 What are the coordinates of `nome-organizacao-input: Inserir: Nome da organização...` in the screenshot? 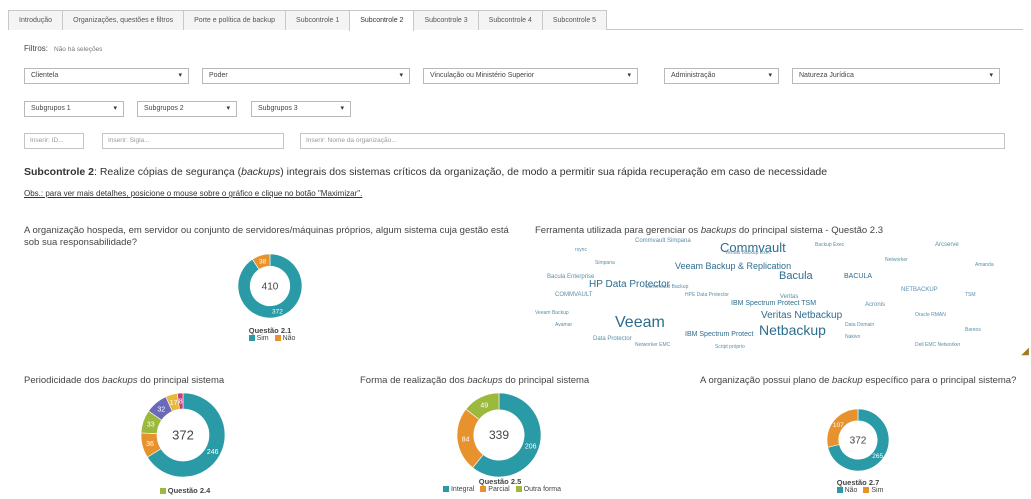 It's located at (652, 141).